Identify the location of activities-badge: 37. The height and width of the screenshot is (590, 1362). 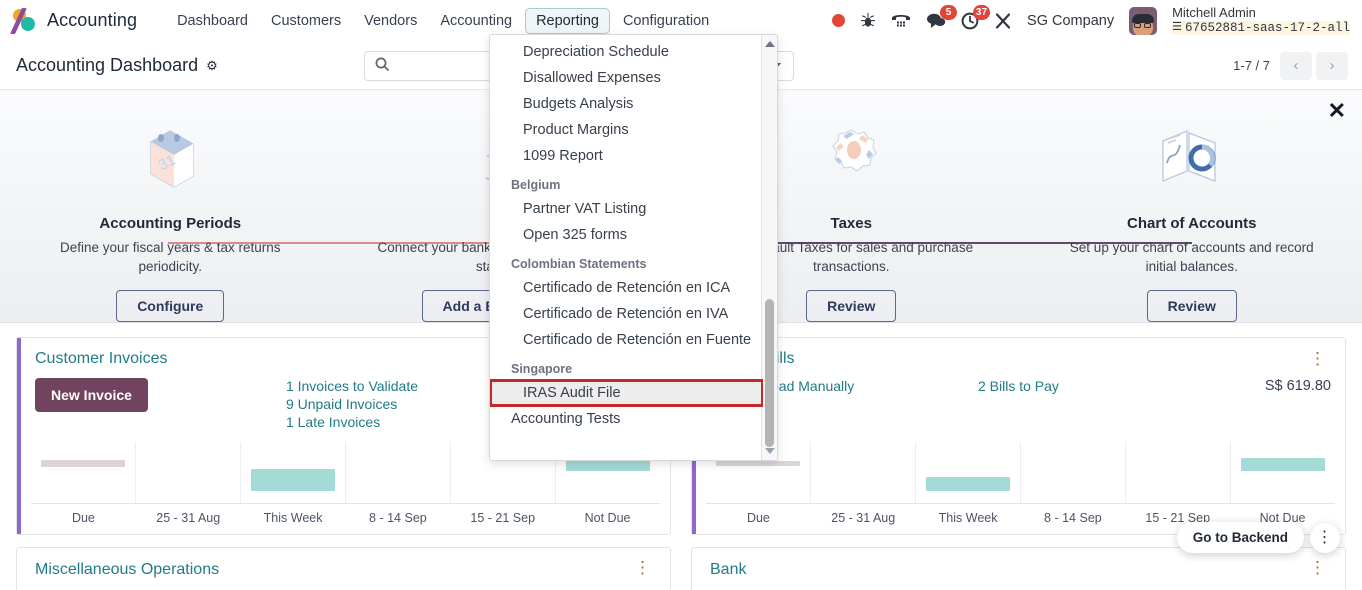
(981, 12).